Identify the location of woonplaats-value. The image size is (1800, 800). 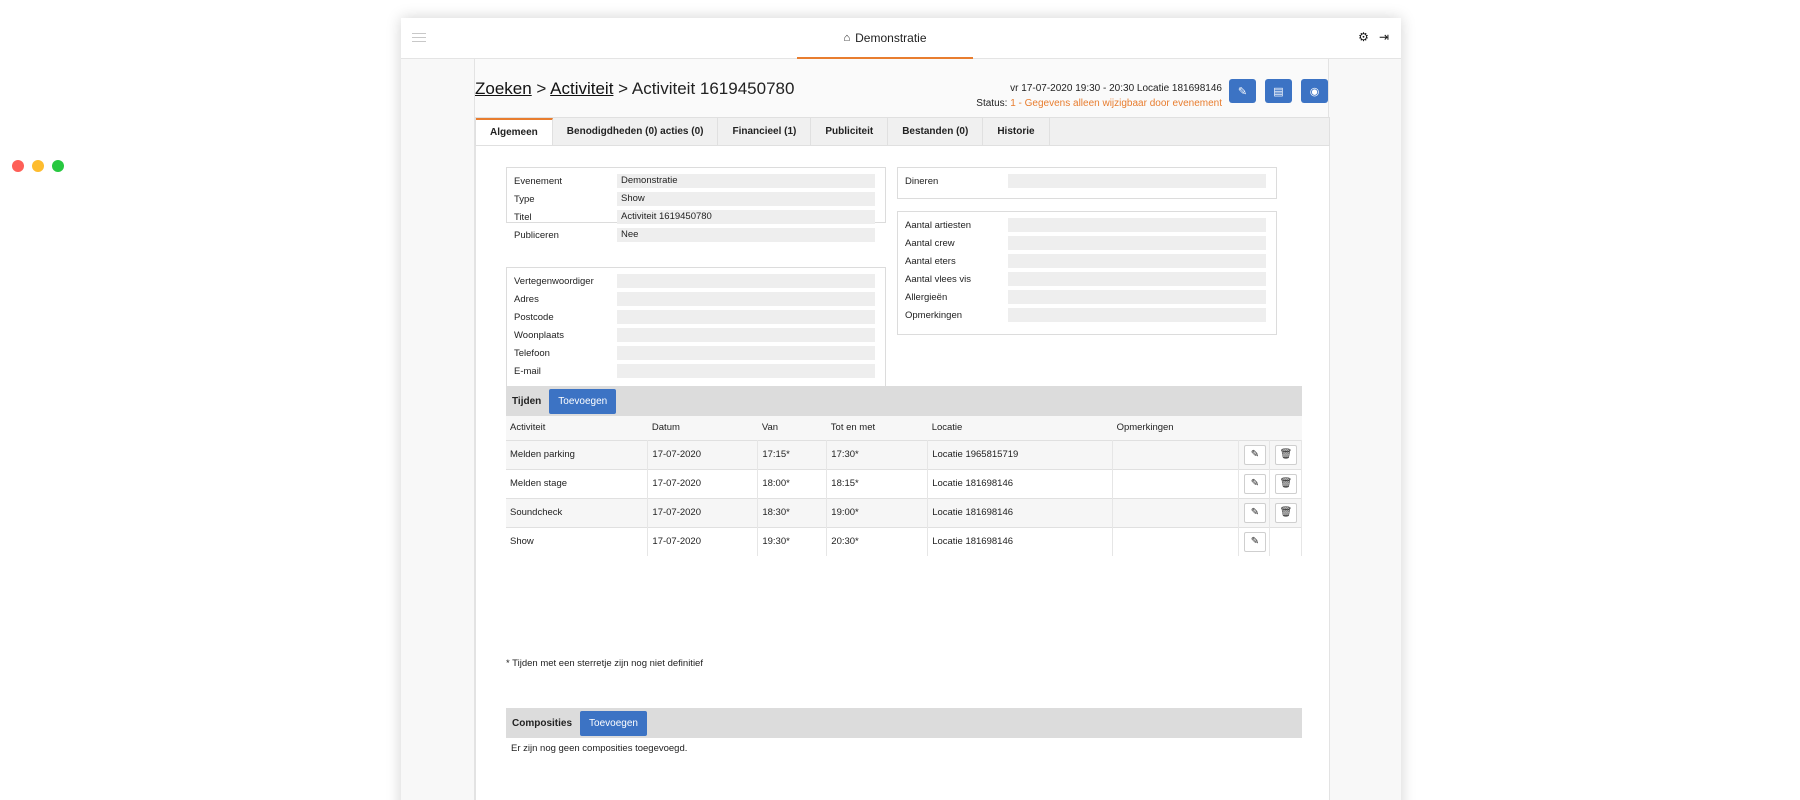
(746, 335).